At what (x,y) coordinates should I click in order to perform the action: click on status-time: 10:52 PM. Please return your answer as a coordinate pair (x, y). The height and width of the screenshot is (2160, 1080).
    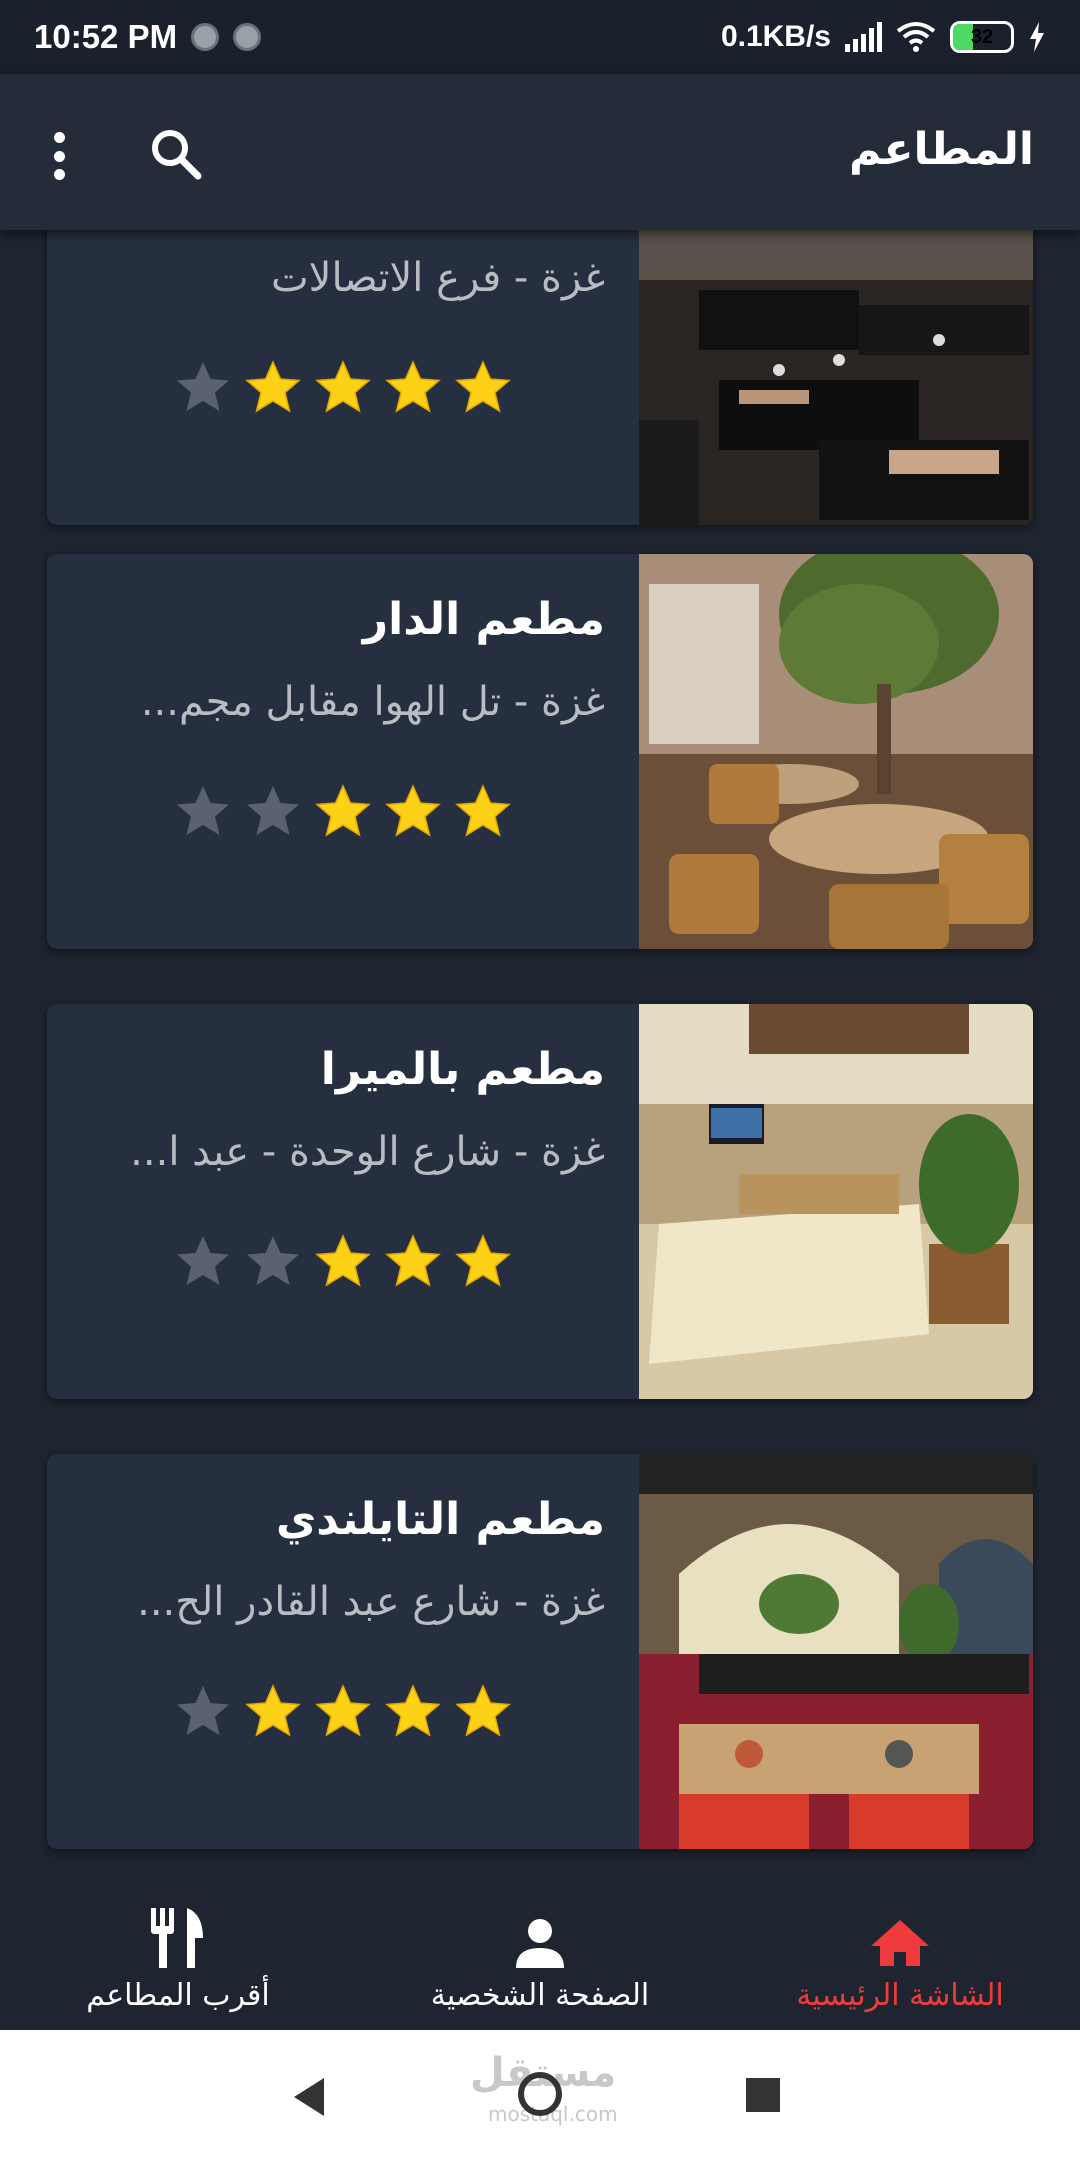
    Looking at the image, I should click on (106, 36).